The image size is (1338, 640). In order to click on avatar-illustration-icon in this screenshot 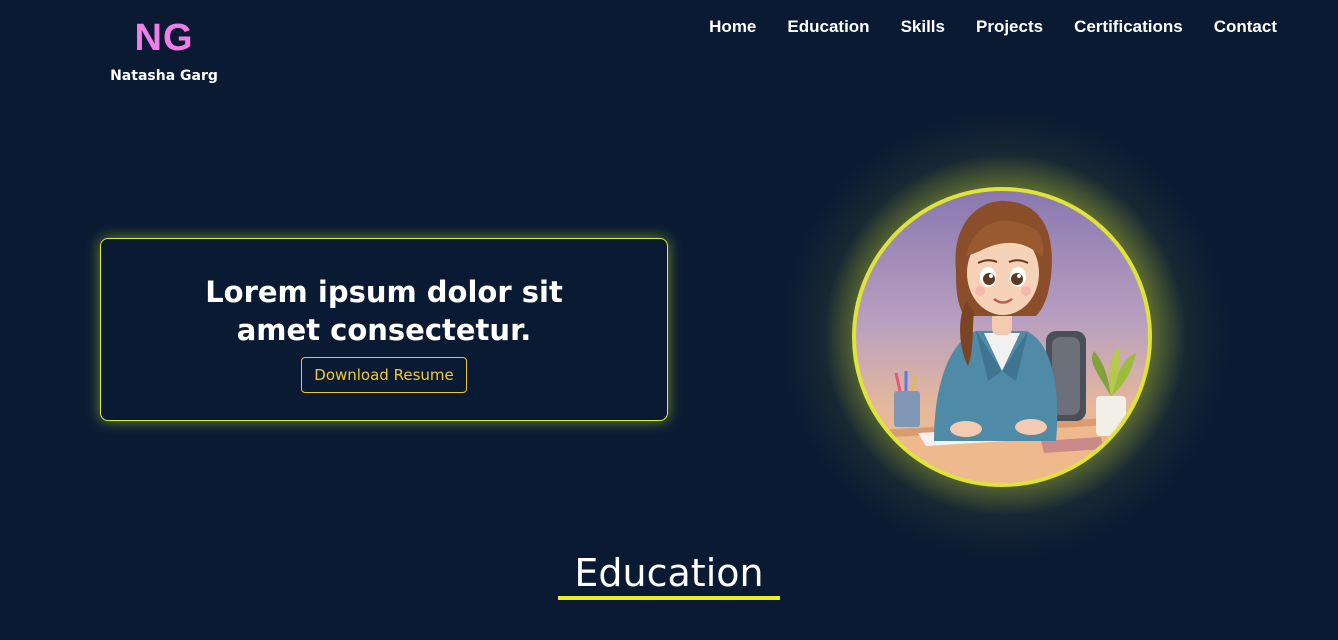, I will do `click(1002, 341)`.